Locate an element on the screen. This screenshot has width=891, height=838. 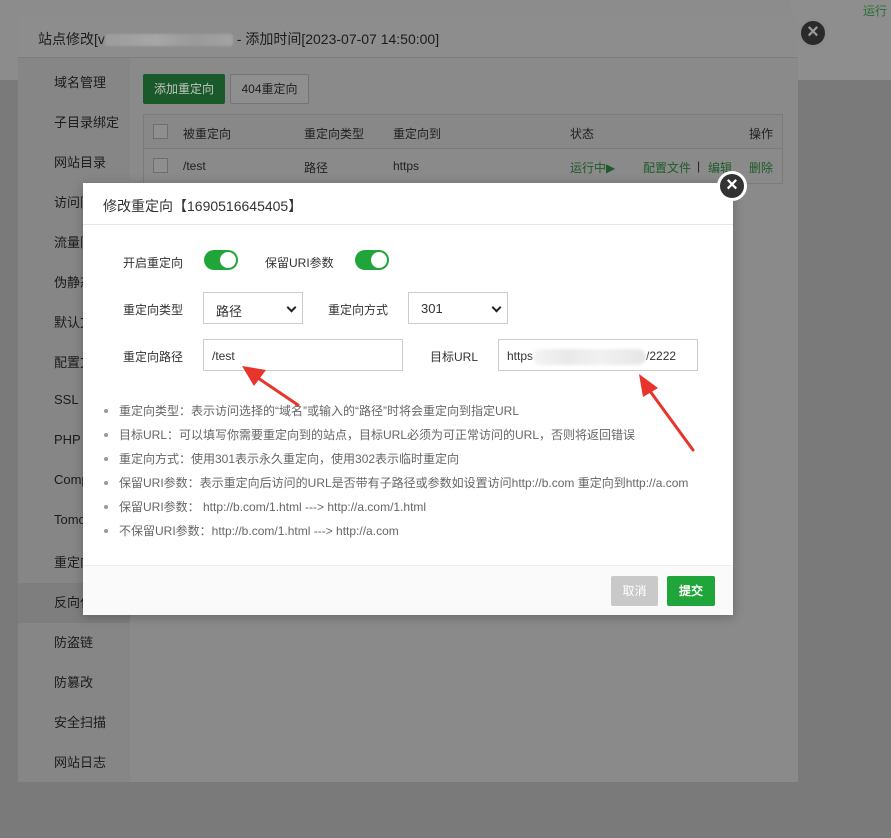
sidebar-item-php: PHP is located at coordinates (67, 439).